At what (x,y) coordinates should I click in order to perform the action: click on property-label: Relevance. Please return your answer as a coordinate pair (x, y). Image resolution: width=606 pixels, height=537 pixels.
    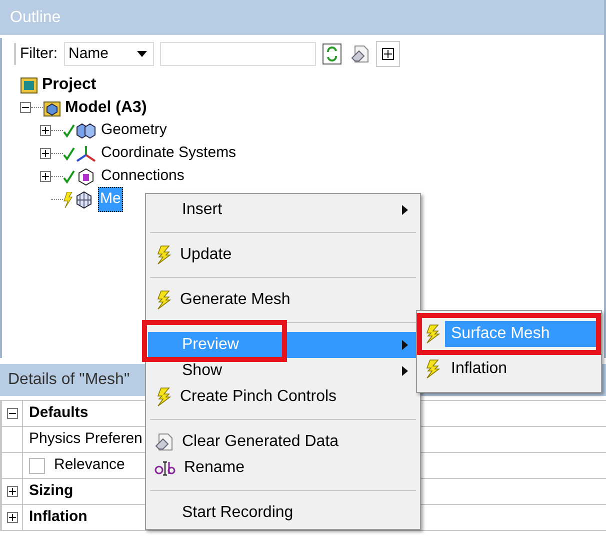
    Looking at the image, I should click on (89, 465).